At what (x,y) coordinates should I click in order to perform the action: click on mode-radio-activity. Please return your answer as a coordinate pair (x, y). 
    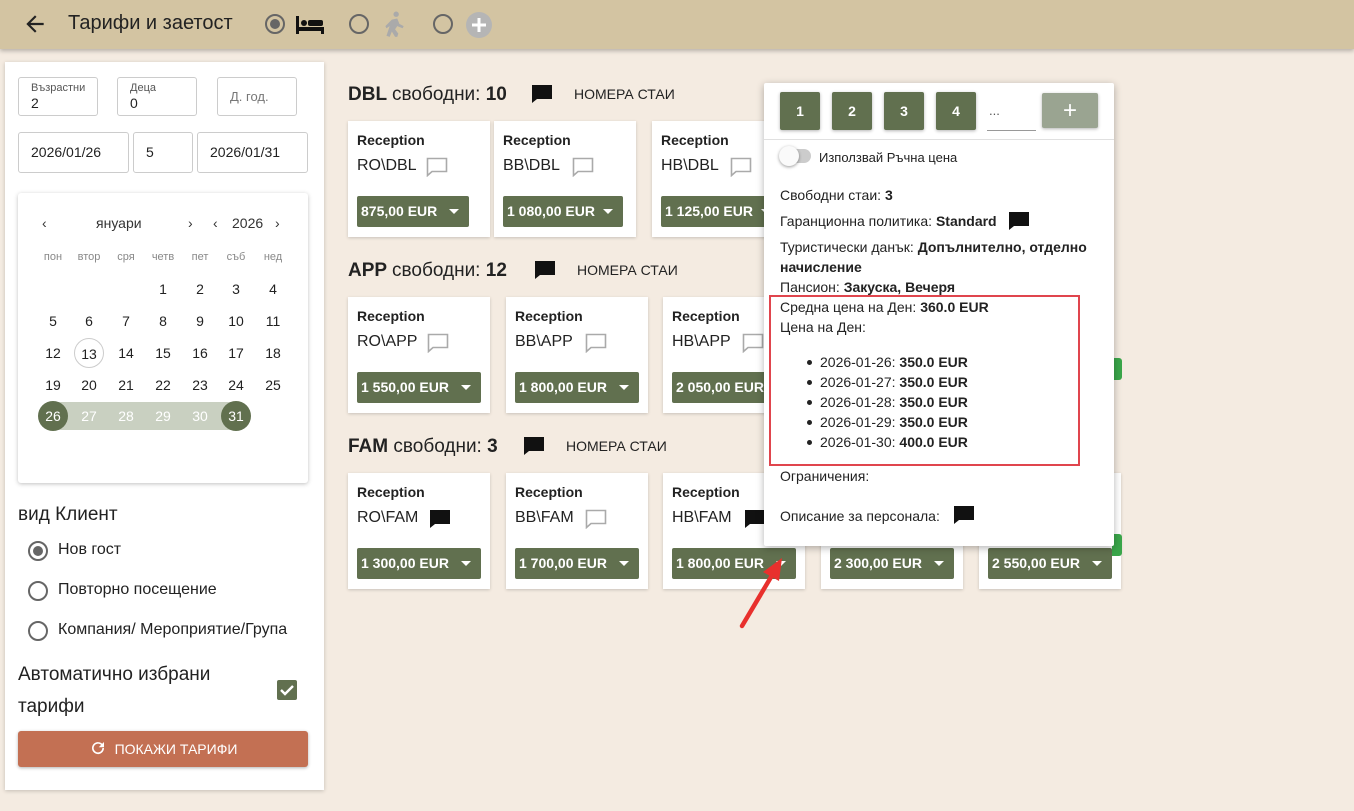
    Looking at the image, I should click on (359, 24).